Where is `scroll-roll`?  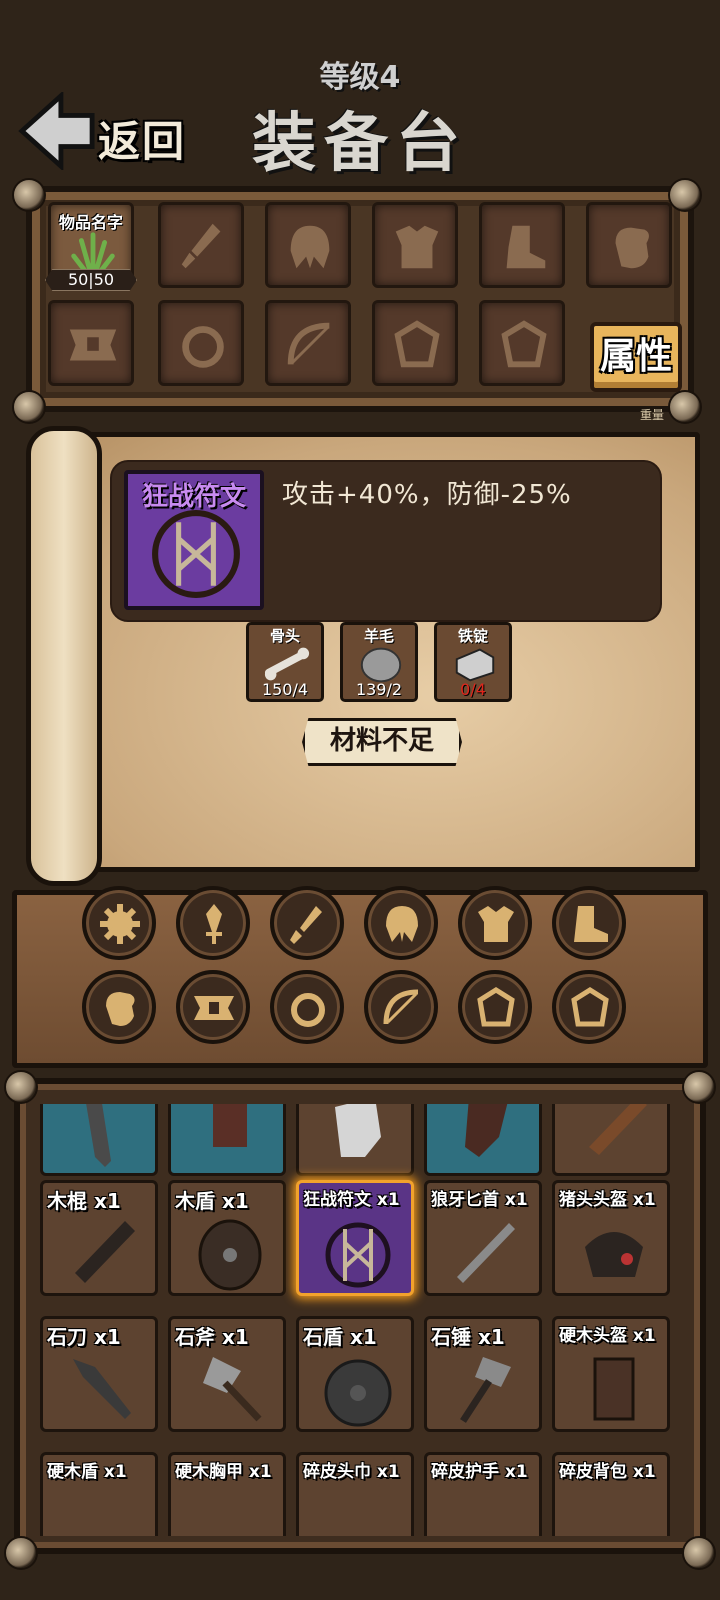 scroll-roll is located at coordinates (64, 656).